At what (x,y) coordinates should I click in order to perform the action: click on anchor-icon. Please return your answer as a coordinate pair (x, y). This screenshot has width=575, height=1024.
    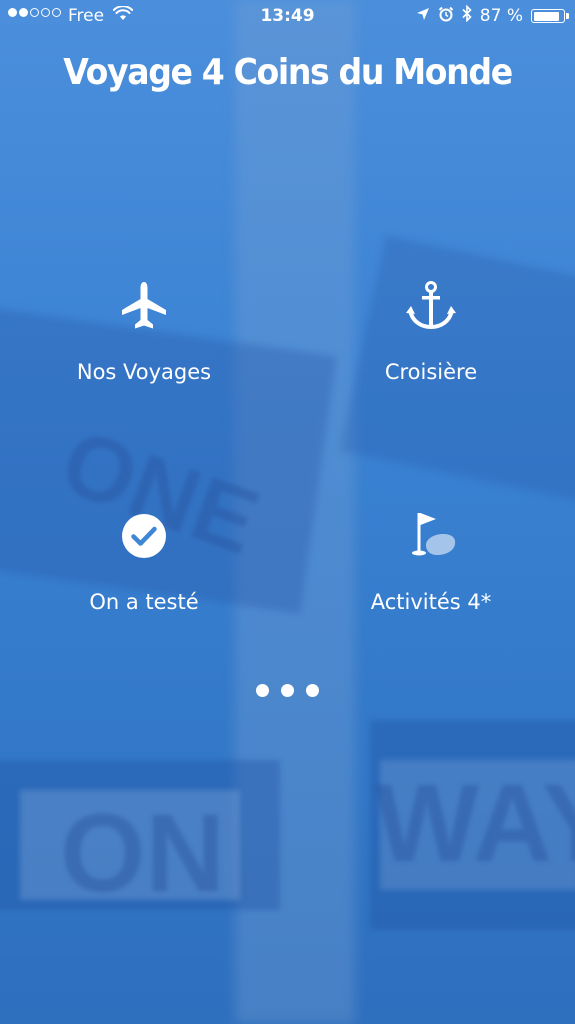
    Looking at the image, I should click on (431, 306).